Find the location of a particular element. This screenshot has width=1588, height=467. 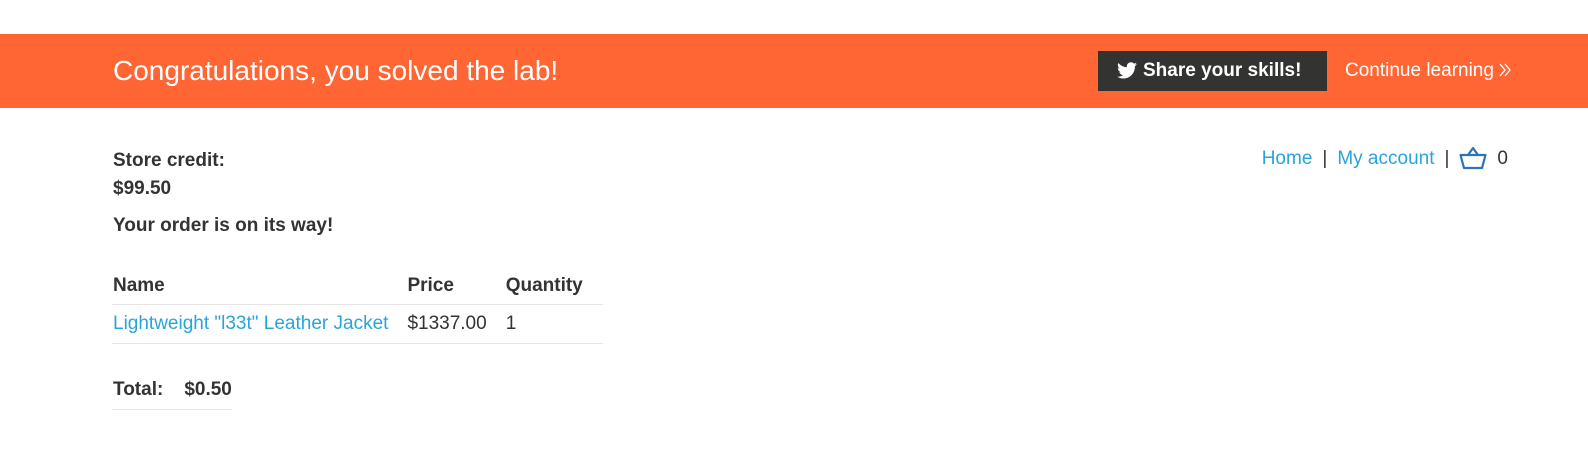

total-label: Total: is located at coordinates (148, 390).